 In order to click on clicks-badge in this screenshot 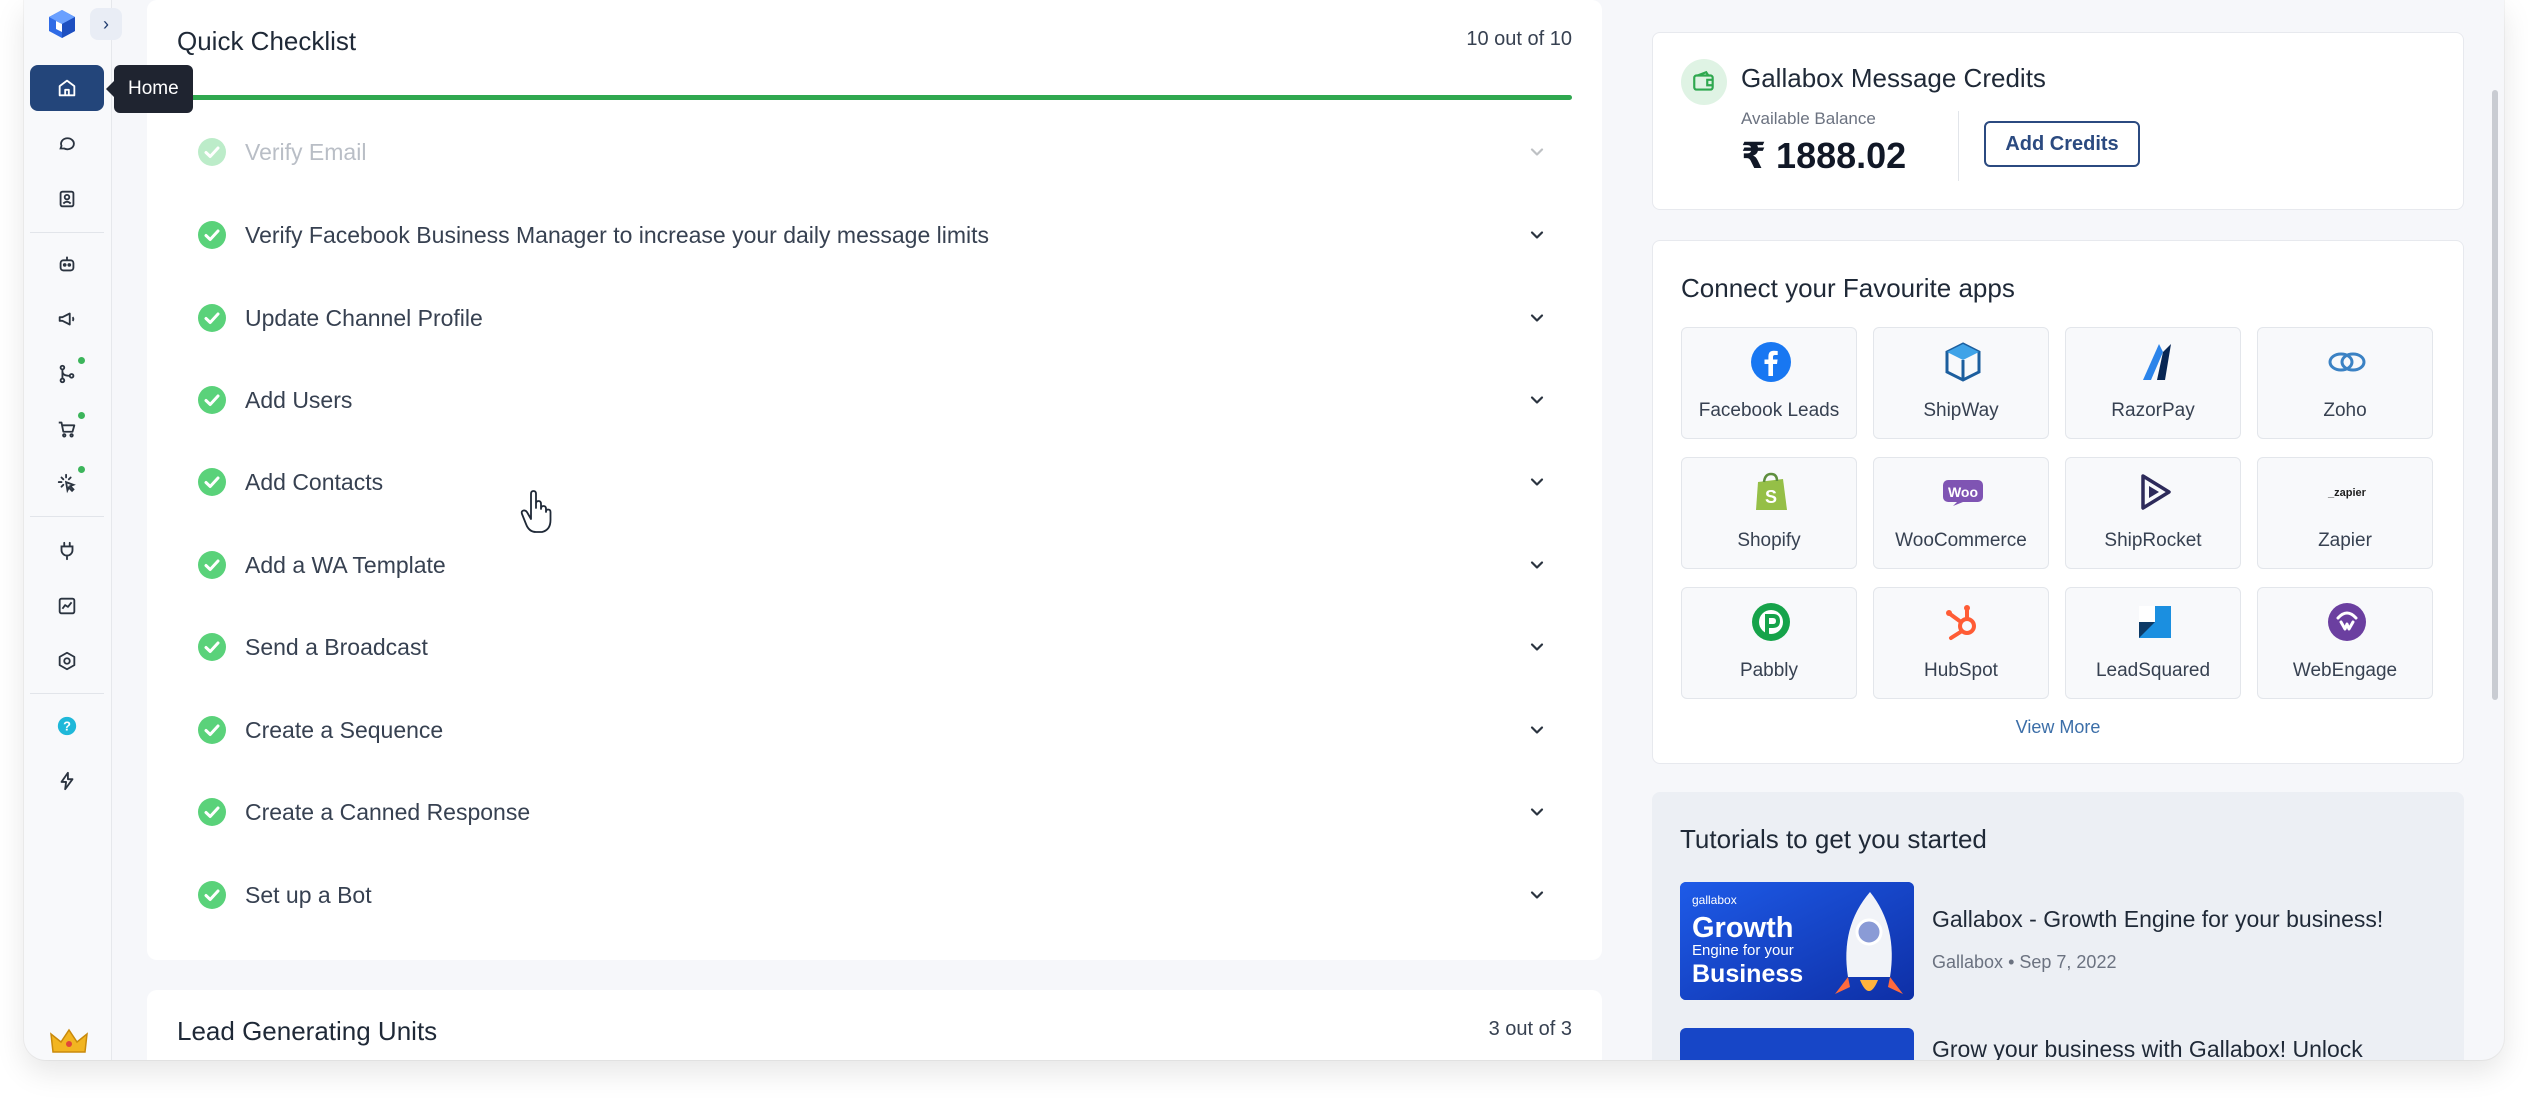, I will do `click(81, 469)`.